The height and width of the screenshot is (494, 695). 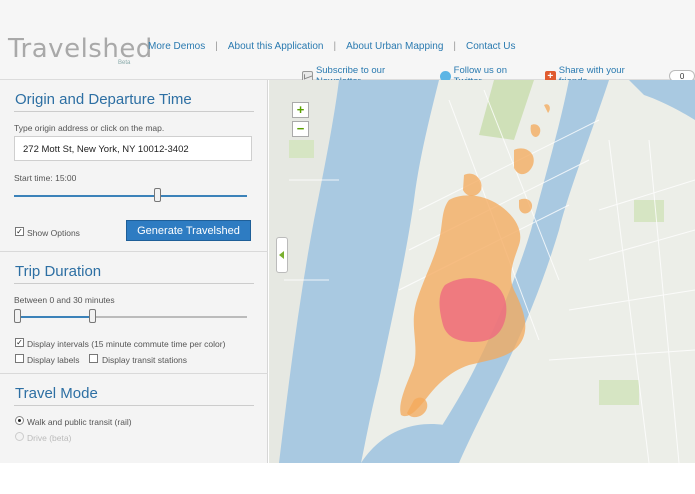 I want to click on zoom-in-button: +, so click(x=300, y=110).